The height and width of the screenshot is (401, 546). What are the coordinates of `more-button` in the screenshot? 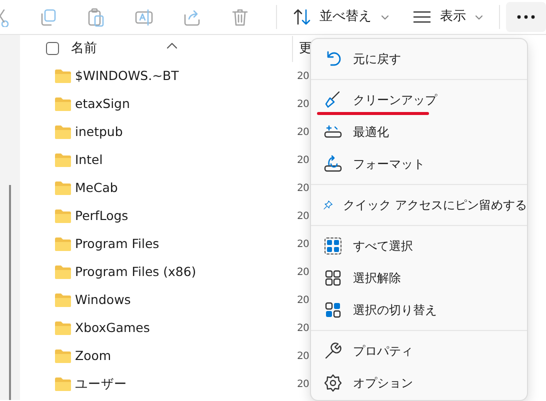 It's located at (526, 17).